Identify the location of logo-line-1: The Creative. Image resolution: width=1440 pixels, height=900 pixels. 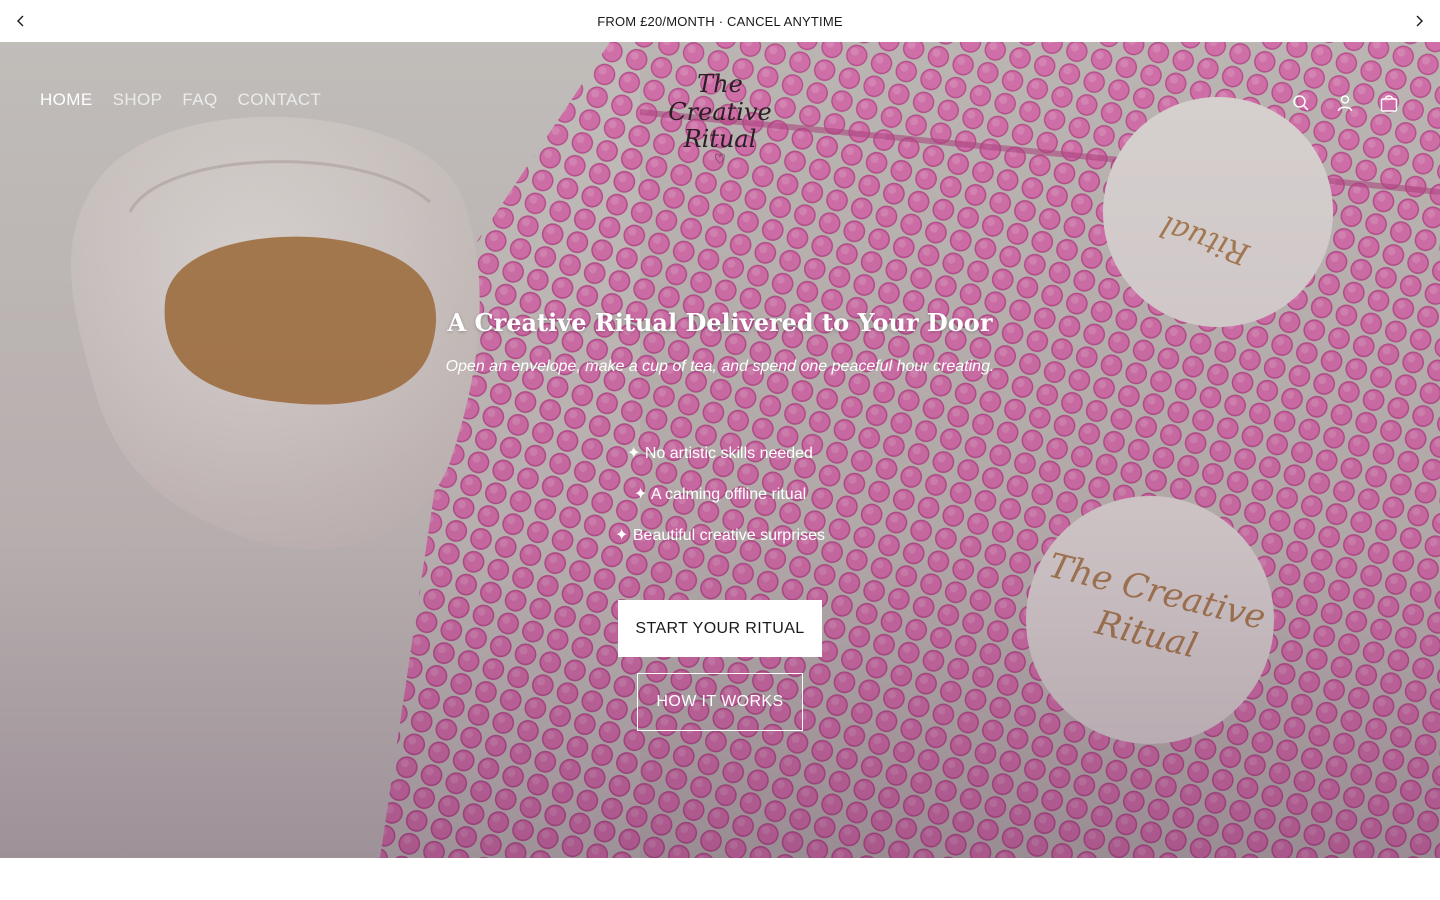
(720, 98).